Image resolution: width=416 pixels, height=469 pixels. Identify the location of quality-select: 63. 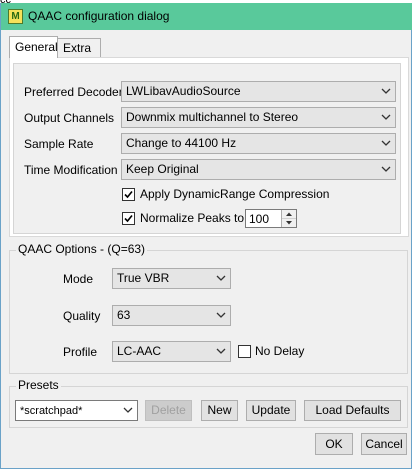
(171, 315).